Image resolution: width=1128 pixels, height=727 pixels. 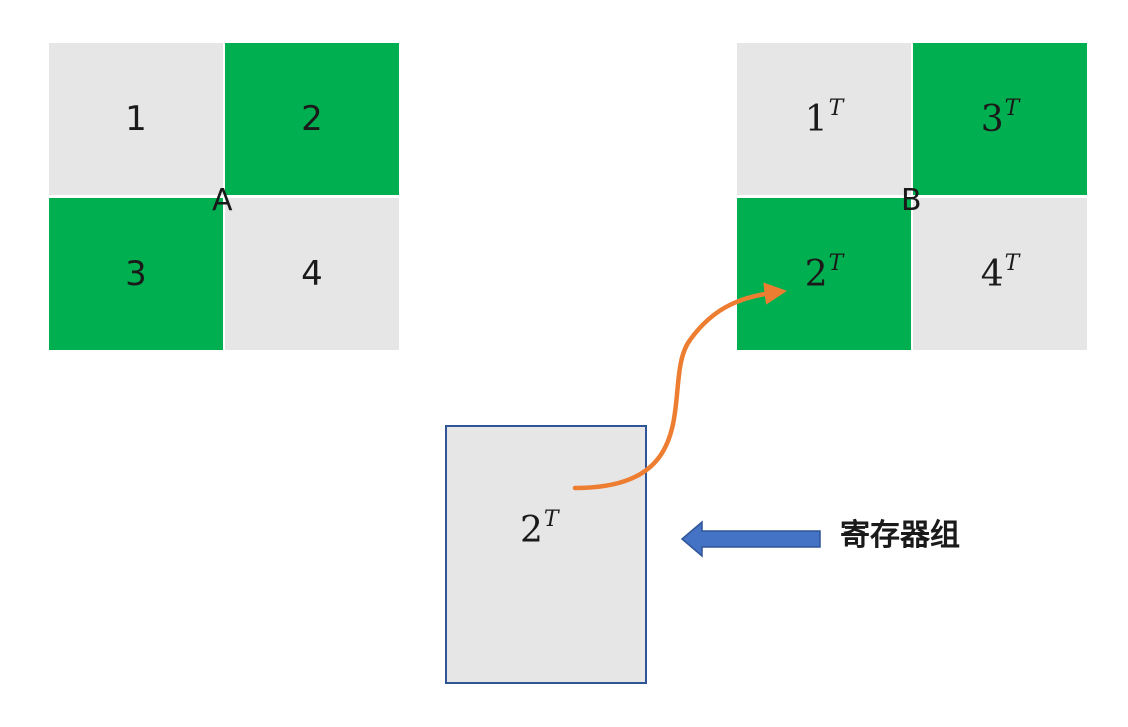 What do you see at coordinates (679, 386) in the screenshot?
I see `orange-curved-arrow` at bounding box center [679, 386].